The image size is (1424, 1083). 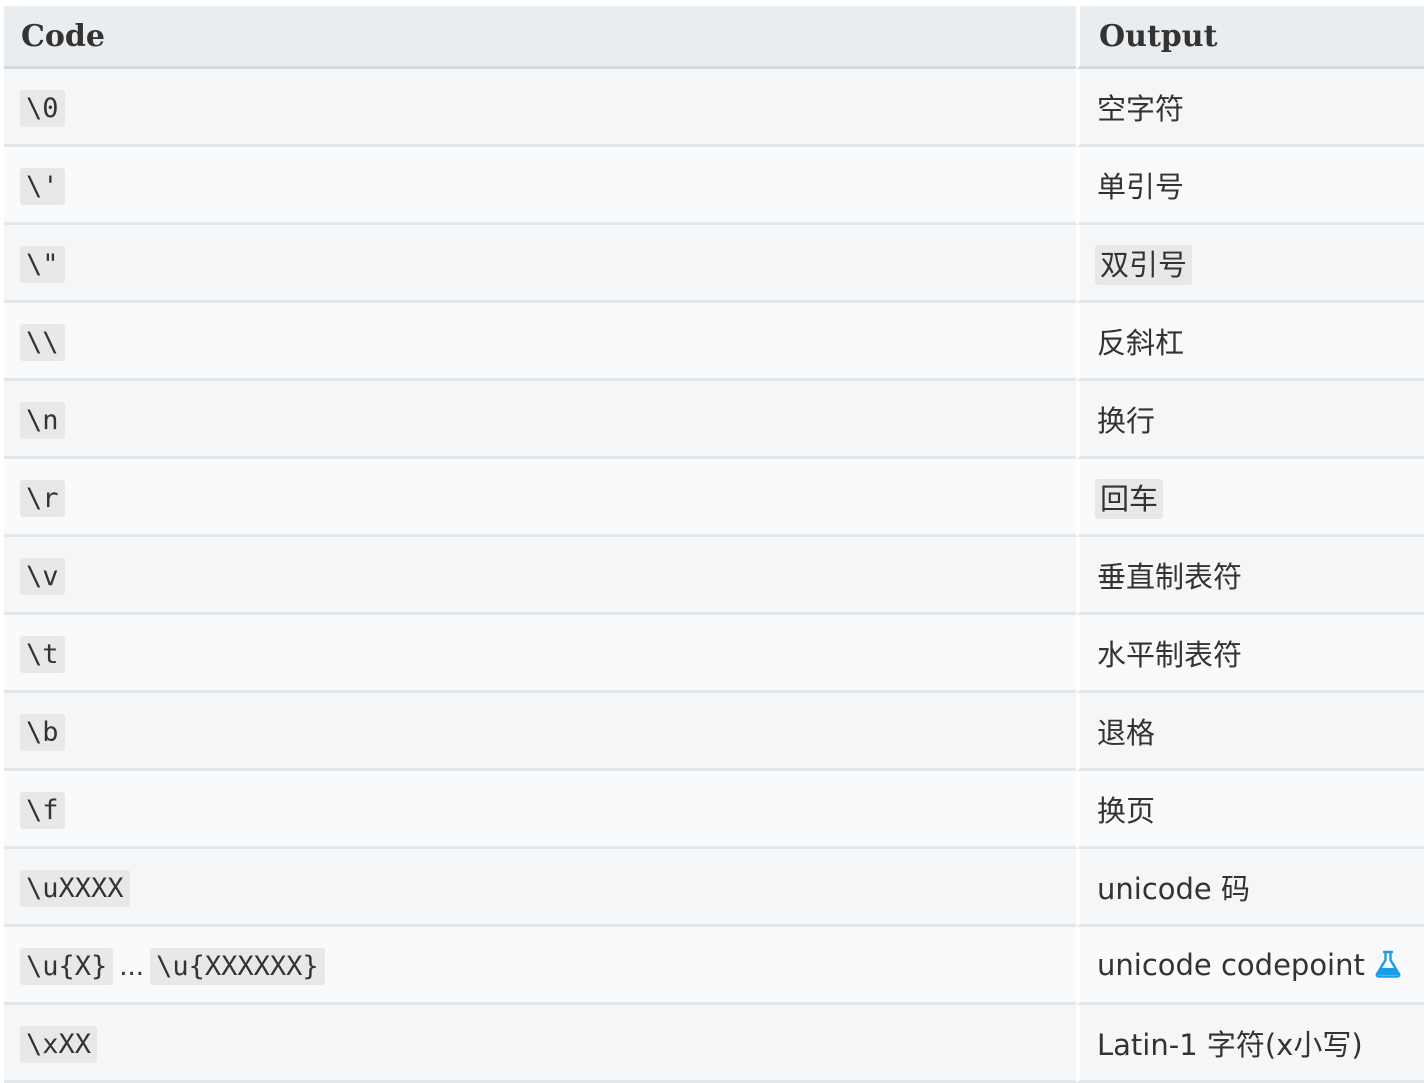 I want to click on flask-icon, so click(x=1388, y=964).